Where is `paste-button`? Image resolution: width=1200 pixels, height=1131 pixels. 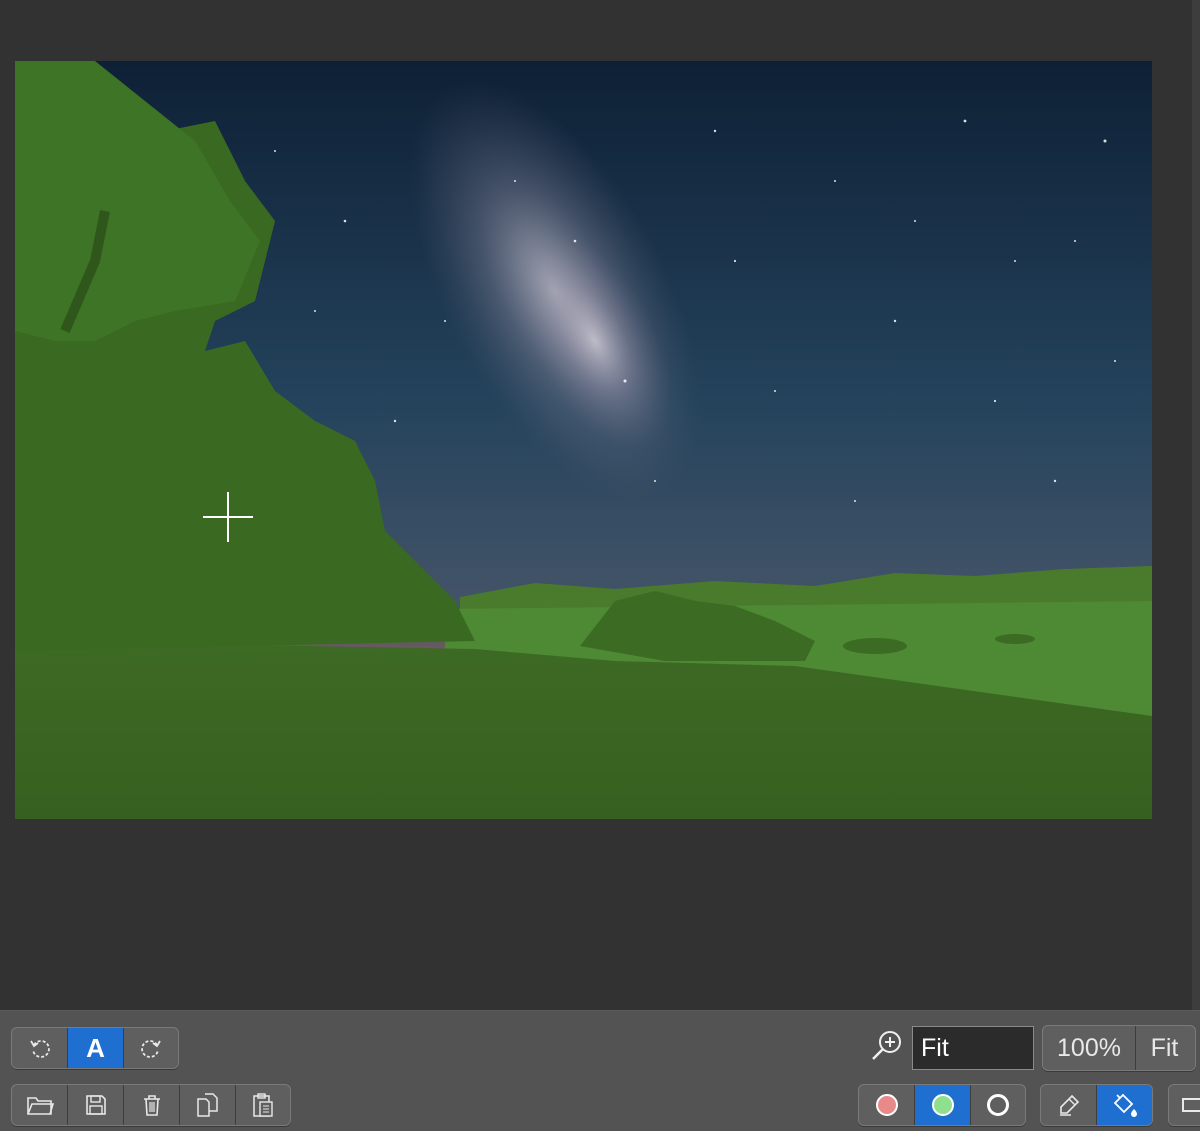 paste-button is located at coordinates (263, 1105).